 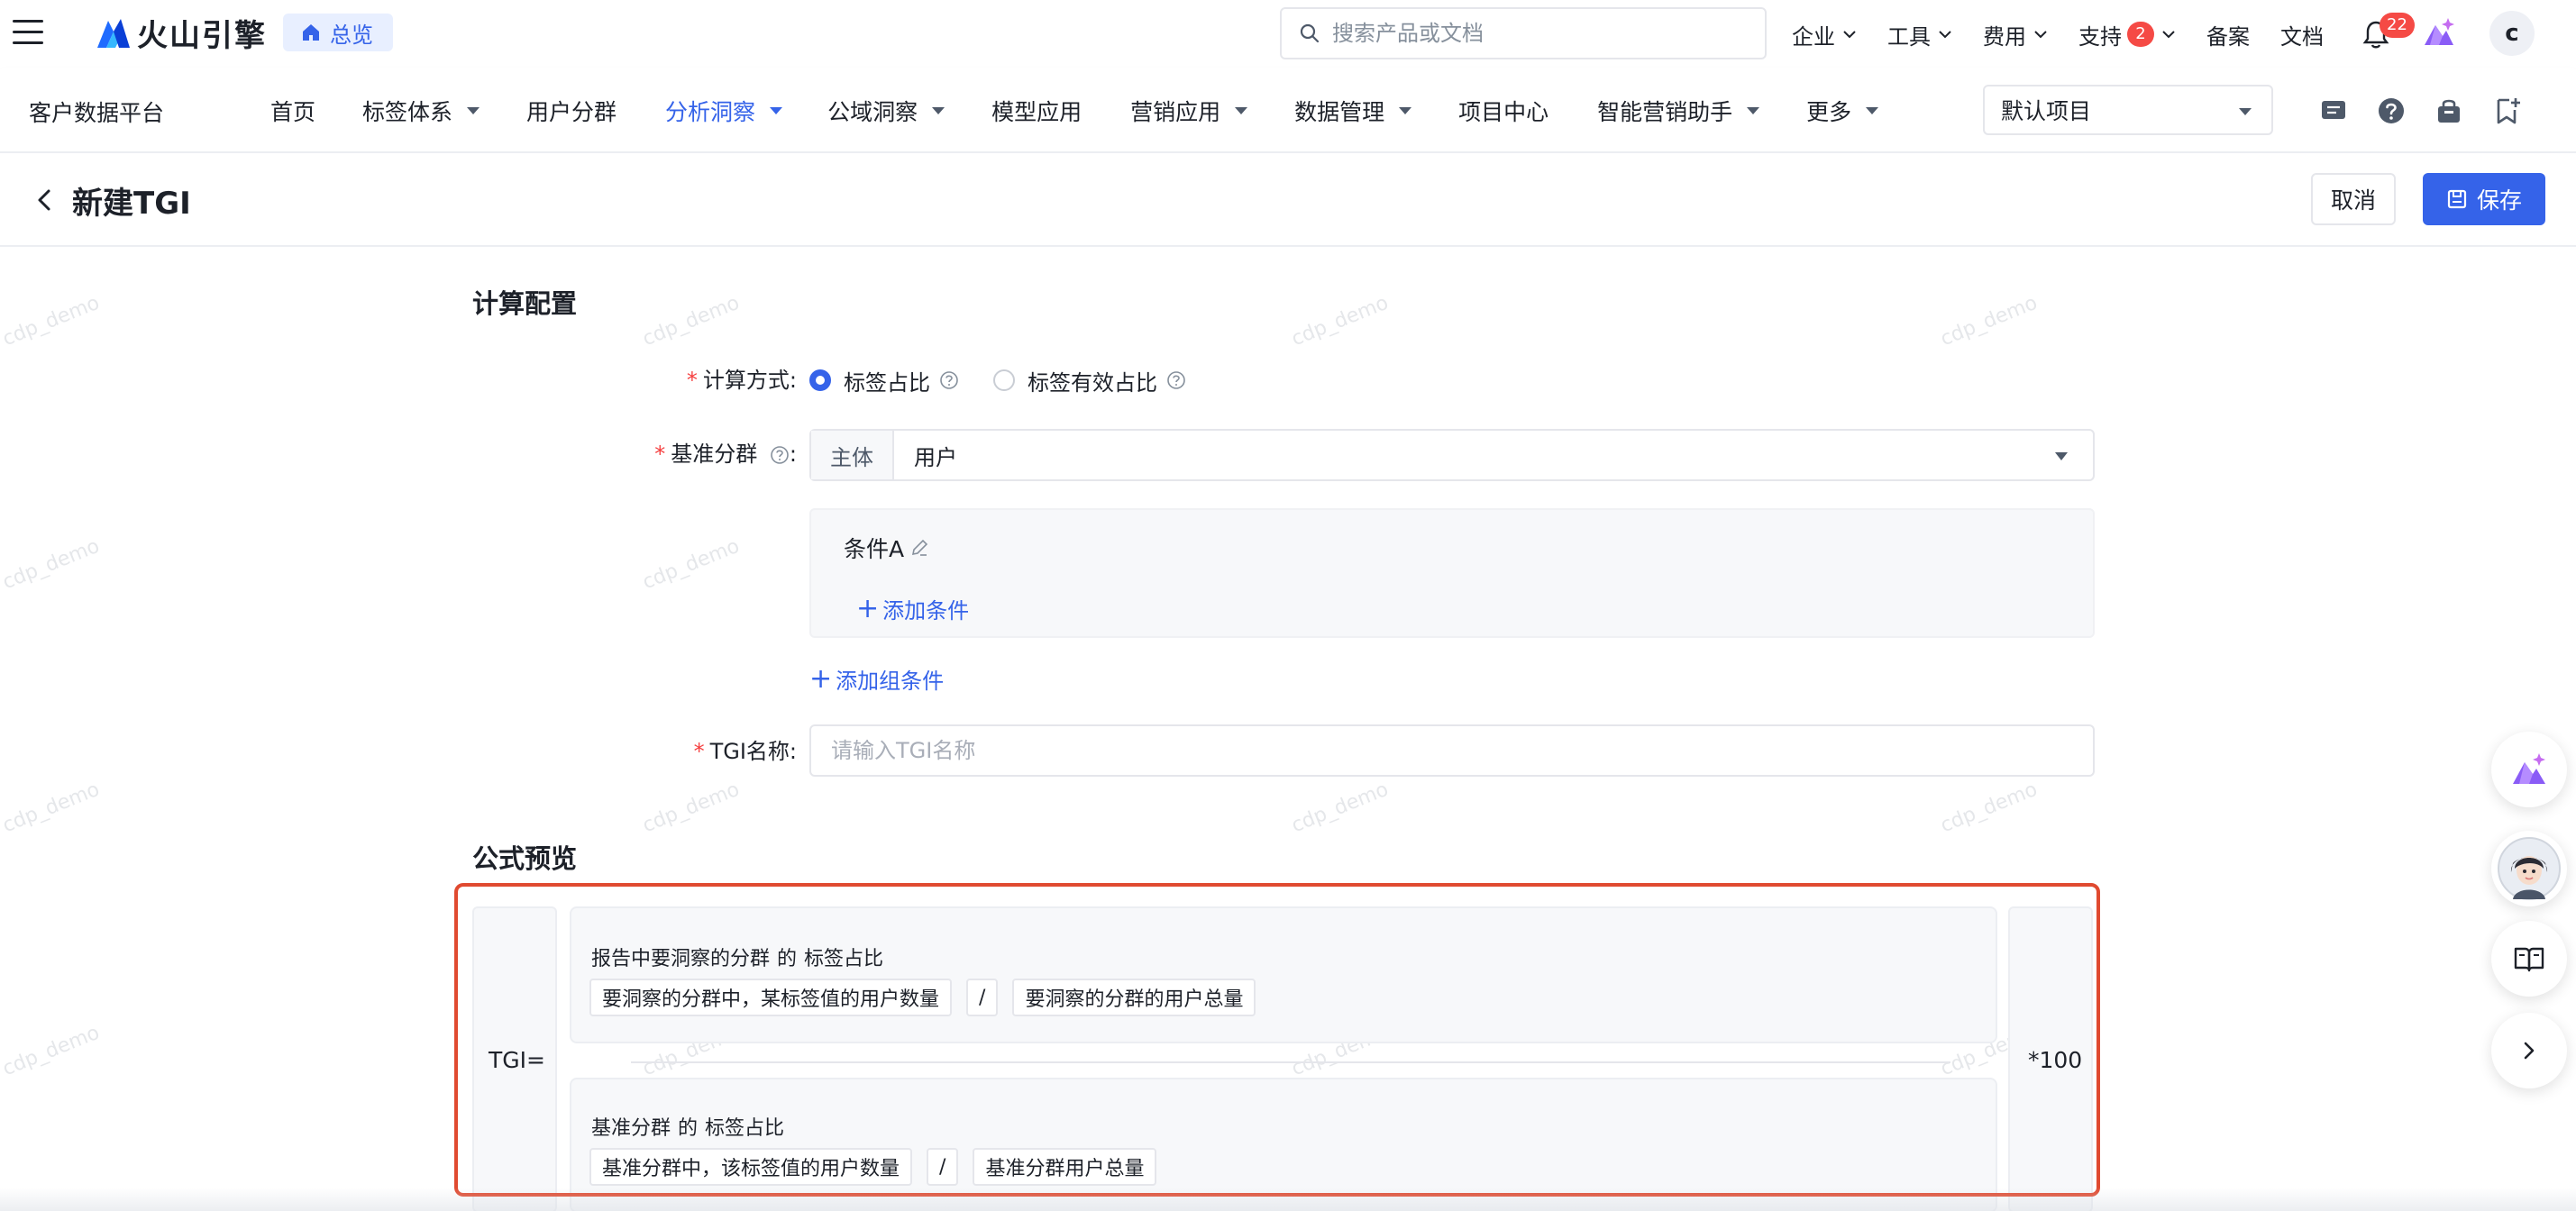 I want to click on subnav-item-more: 更多, so click(x=1842, y=111).